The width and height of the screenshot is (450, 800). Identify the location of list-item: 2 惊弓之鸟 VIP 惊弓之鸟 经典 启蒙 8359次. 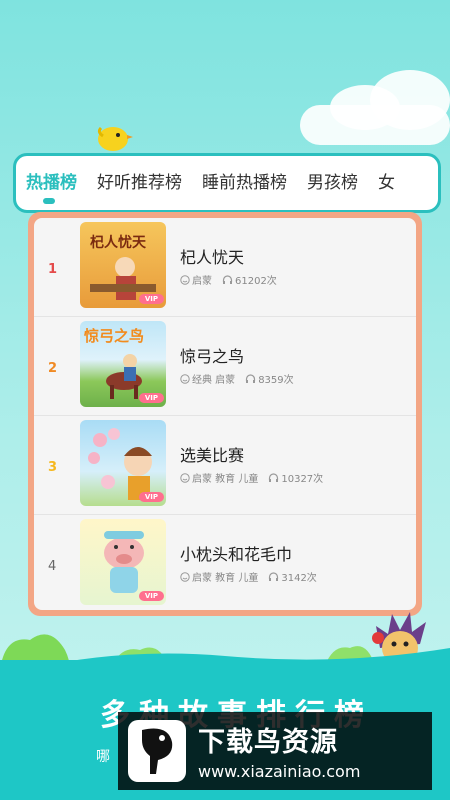
(225, 366).